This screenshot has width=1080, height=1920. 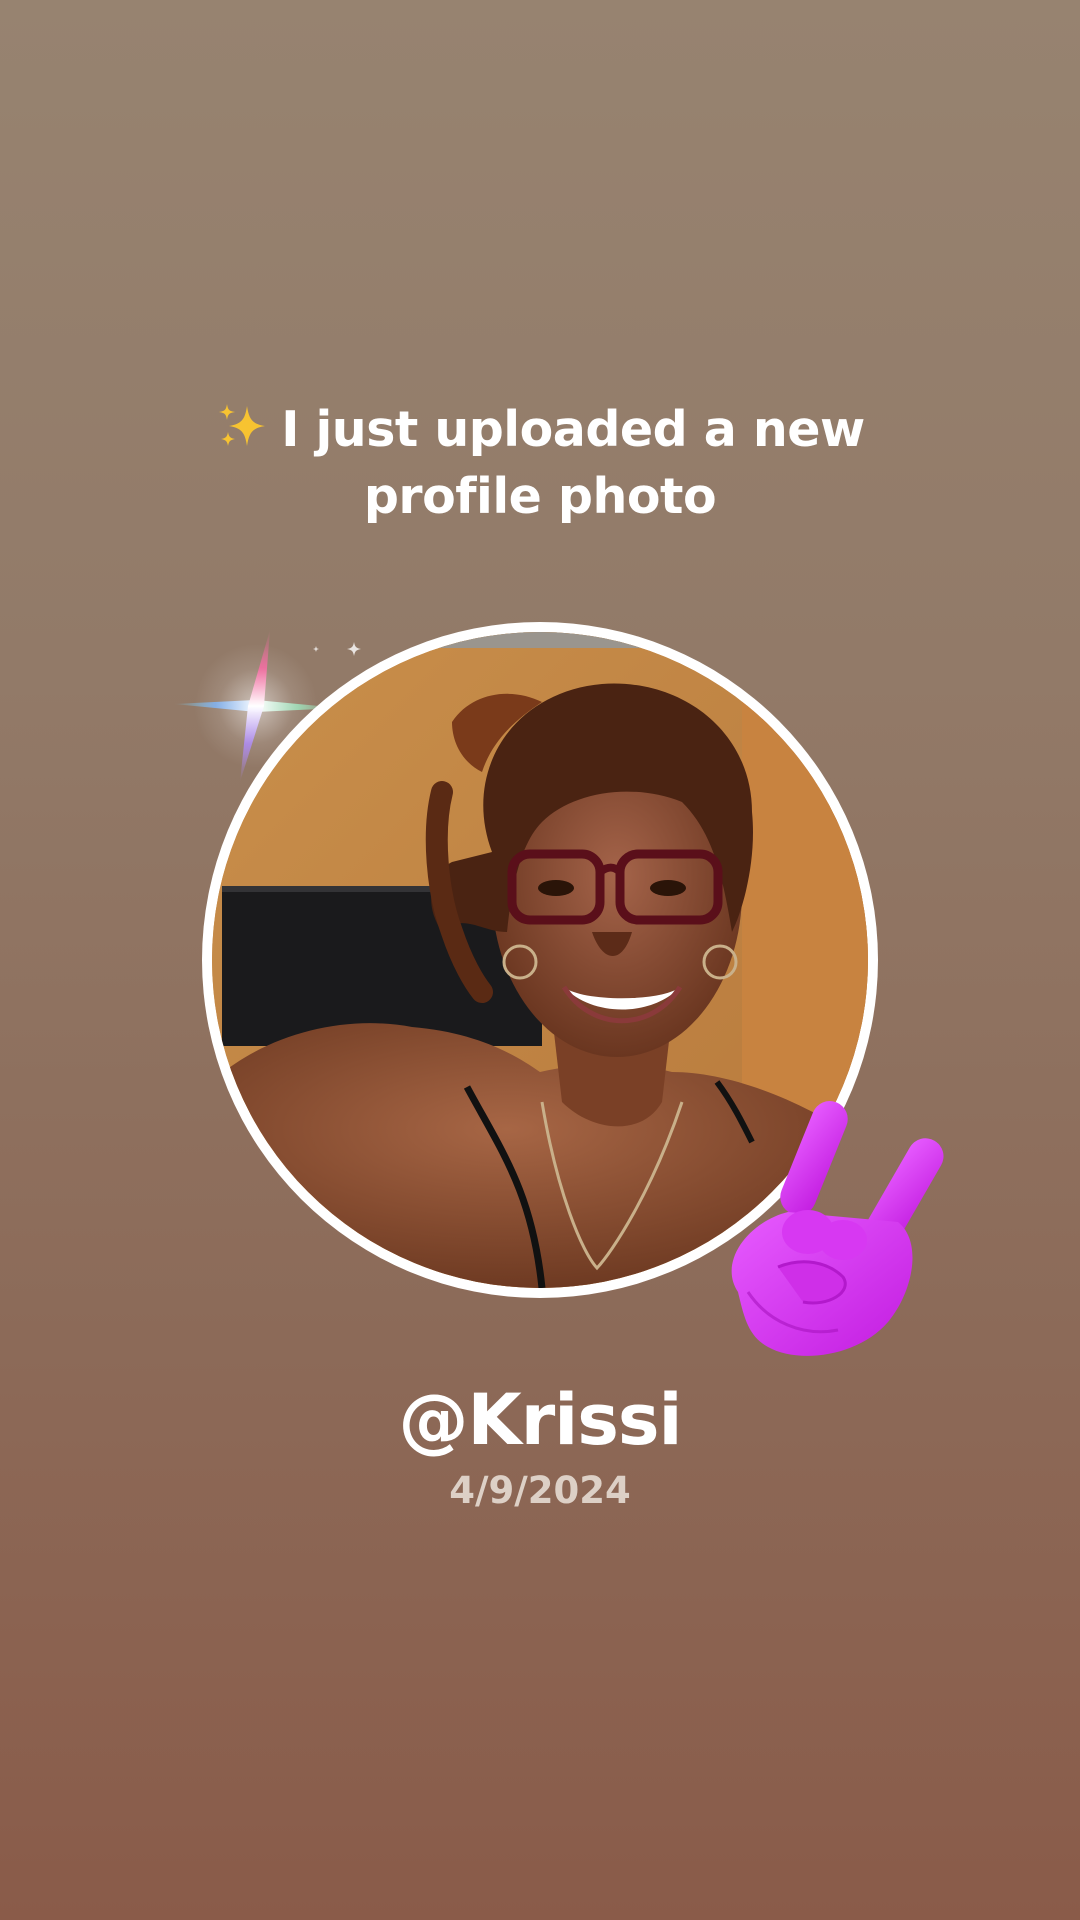 What do you see at coordinates (837, 1228) in the screenshot?
I see `sign-of-the-horns-icon` at bounding box center [837, 1228].